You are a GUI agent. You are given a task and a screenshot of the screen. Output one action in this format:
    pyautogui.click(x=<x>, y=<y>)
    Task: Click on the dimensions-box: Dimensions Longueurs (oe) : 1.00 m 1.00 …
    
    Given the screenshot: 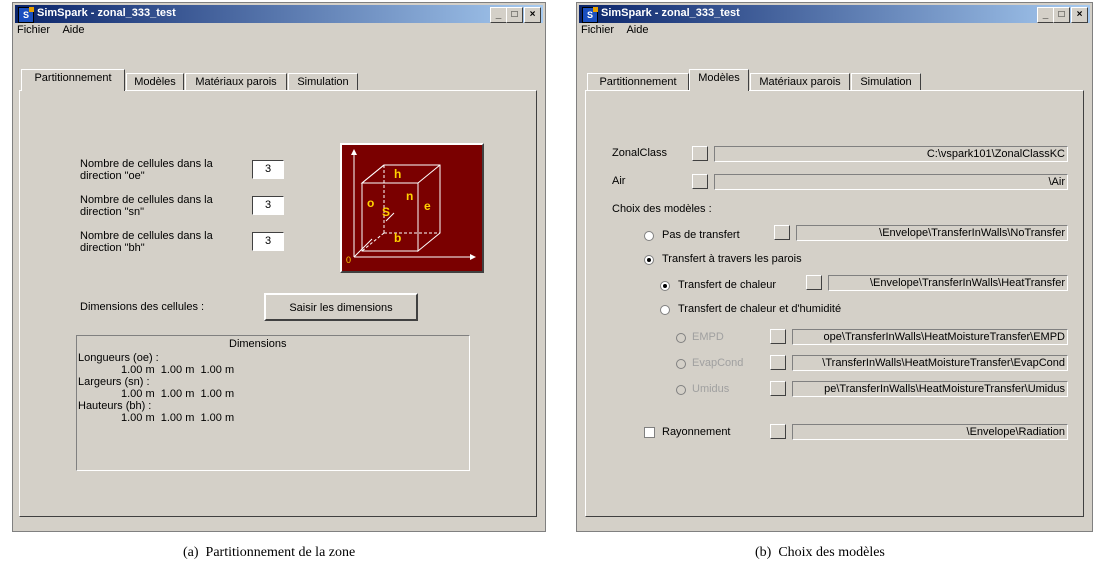 What is the action you would take?
    pyautogui.click(x=273, y=403)
    